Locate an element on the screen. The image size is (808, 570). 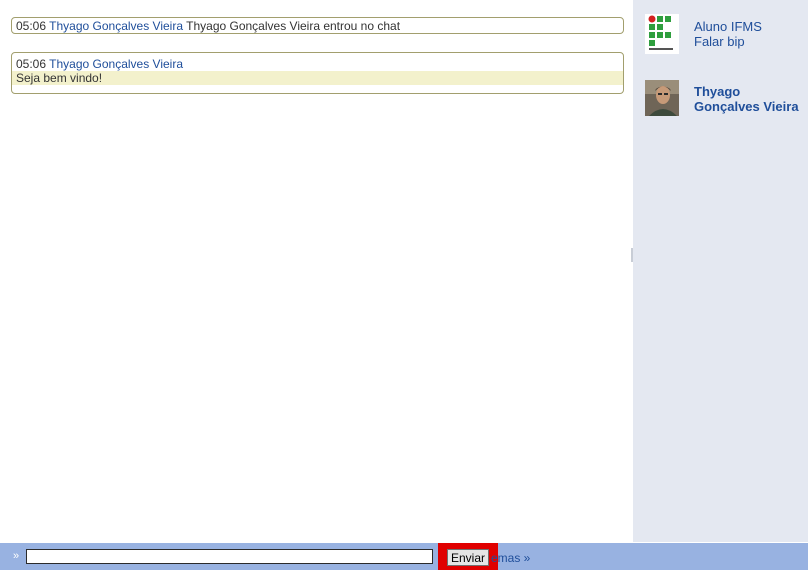
message-text: Thyago Gonçalves Vieira entrou no chat is located at coordinates (293, 26).